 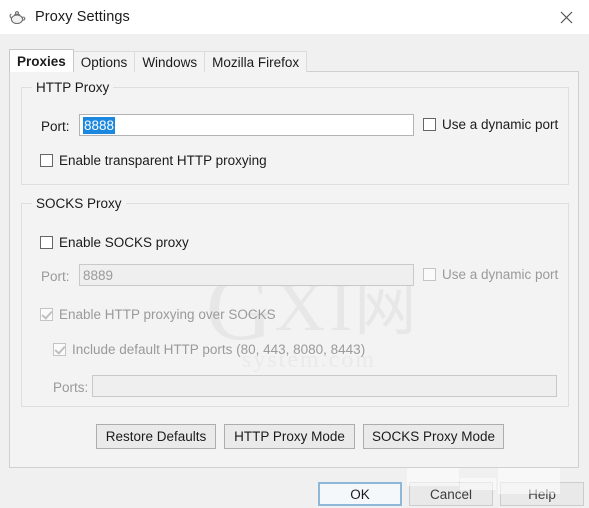 I want to click on cancel-label: Cancel, so click(x=451, y=494).